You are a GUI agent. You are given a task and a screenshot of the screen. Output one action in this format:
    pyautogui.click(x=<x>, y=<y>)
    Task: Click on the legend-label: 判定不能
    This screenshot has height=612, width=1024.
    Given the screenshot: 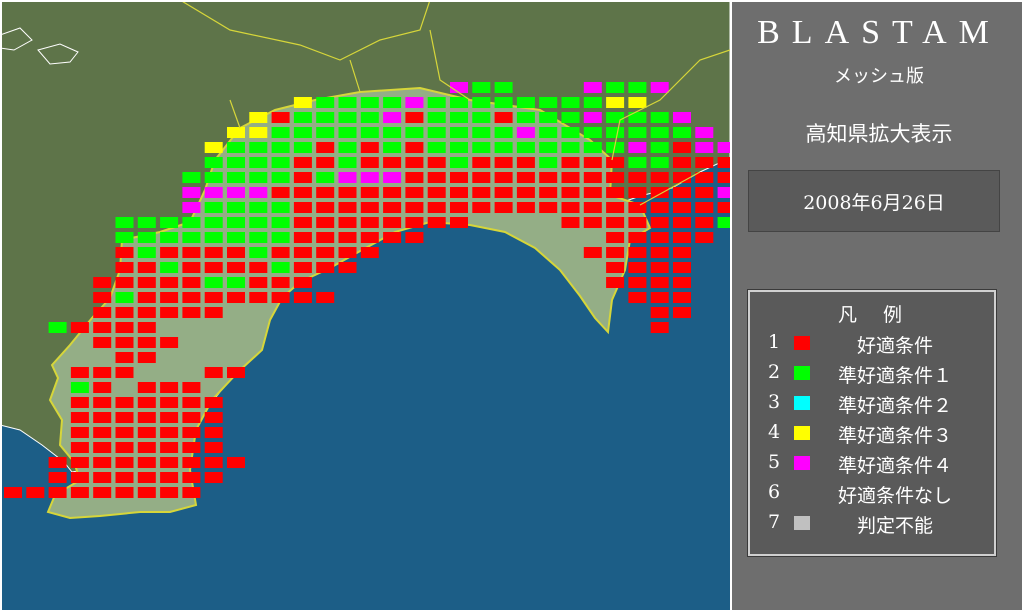 What is the action you would take?
    pyautogui.click(x=894, y=526)
    